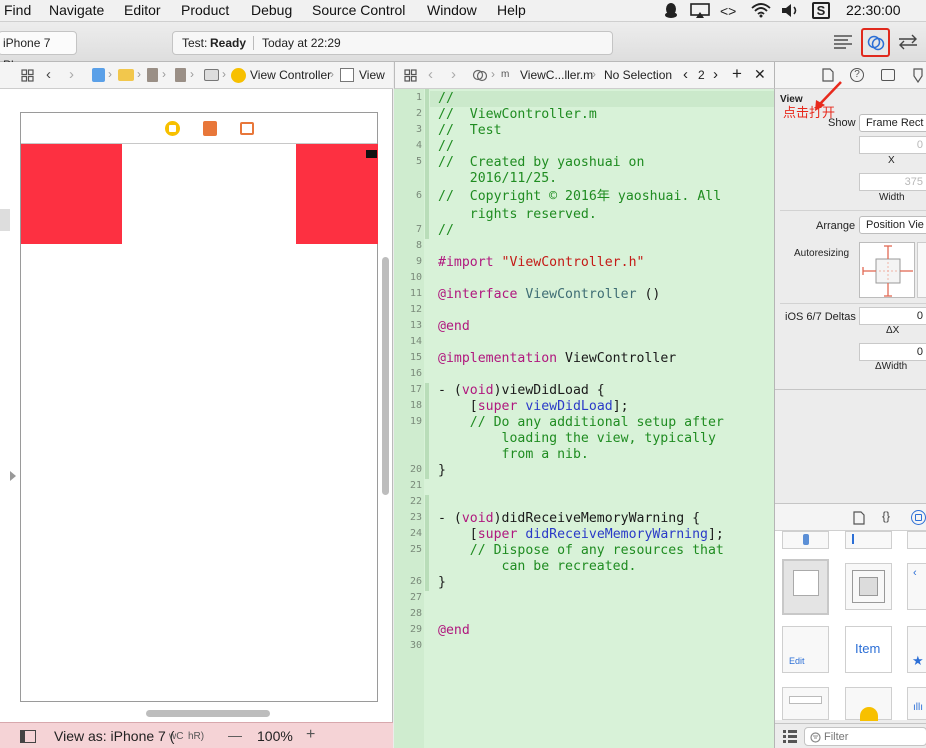 The width and height of the screenshot is (926, 748). Describe the element at coordinates (76, 10) in the screenshot. I see `menu-navigate: Navigate` at that location.